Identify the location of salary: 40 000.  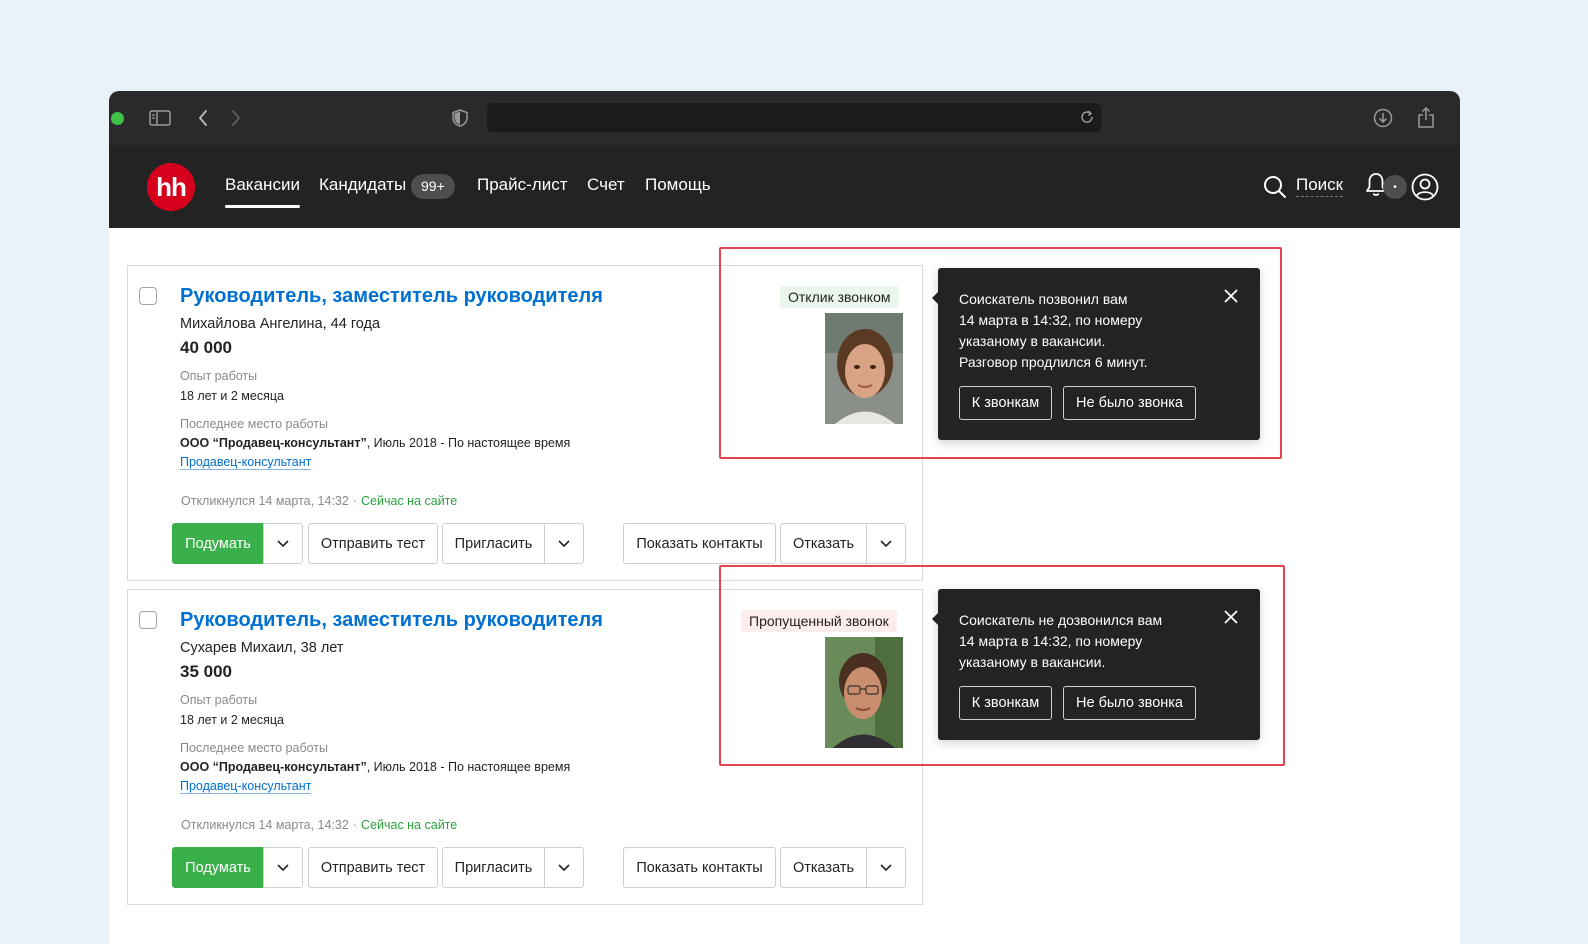
(206, 347).